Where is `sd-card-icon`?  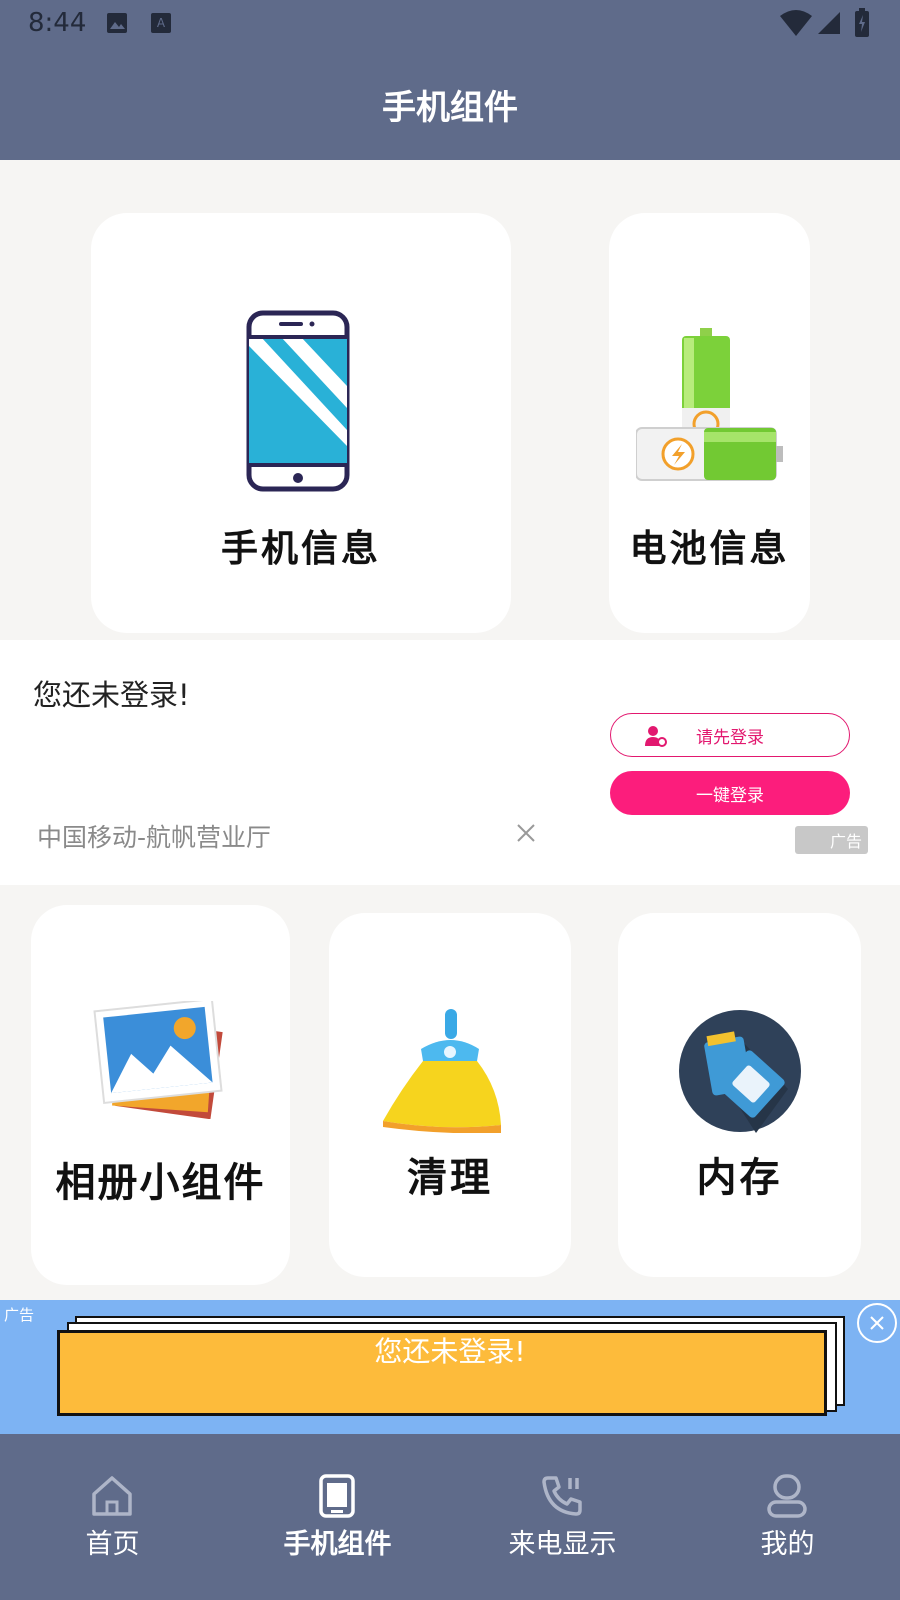
sd-card-icon is located at coordinates (740, 1071).